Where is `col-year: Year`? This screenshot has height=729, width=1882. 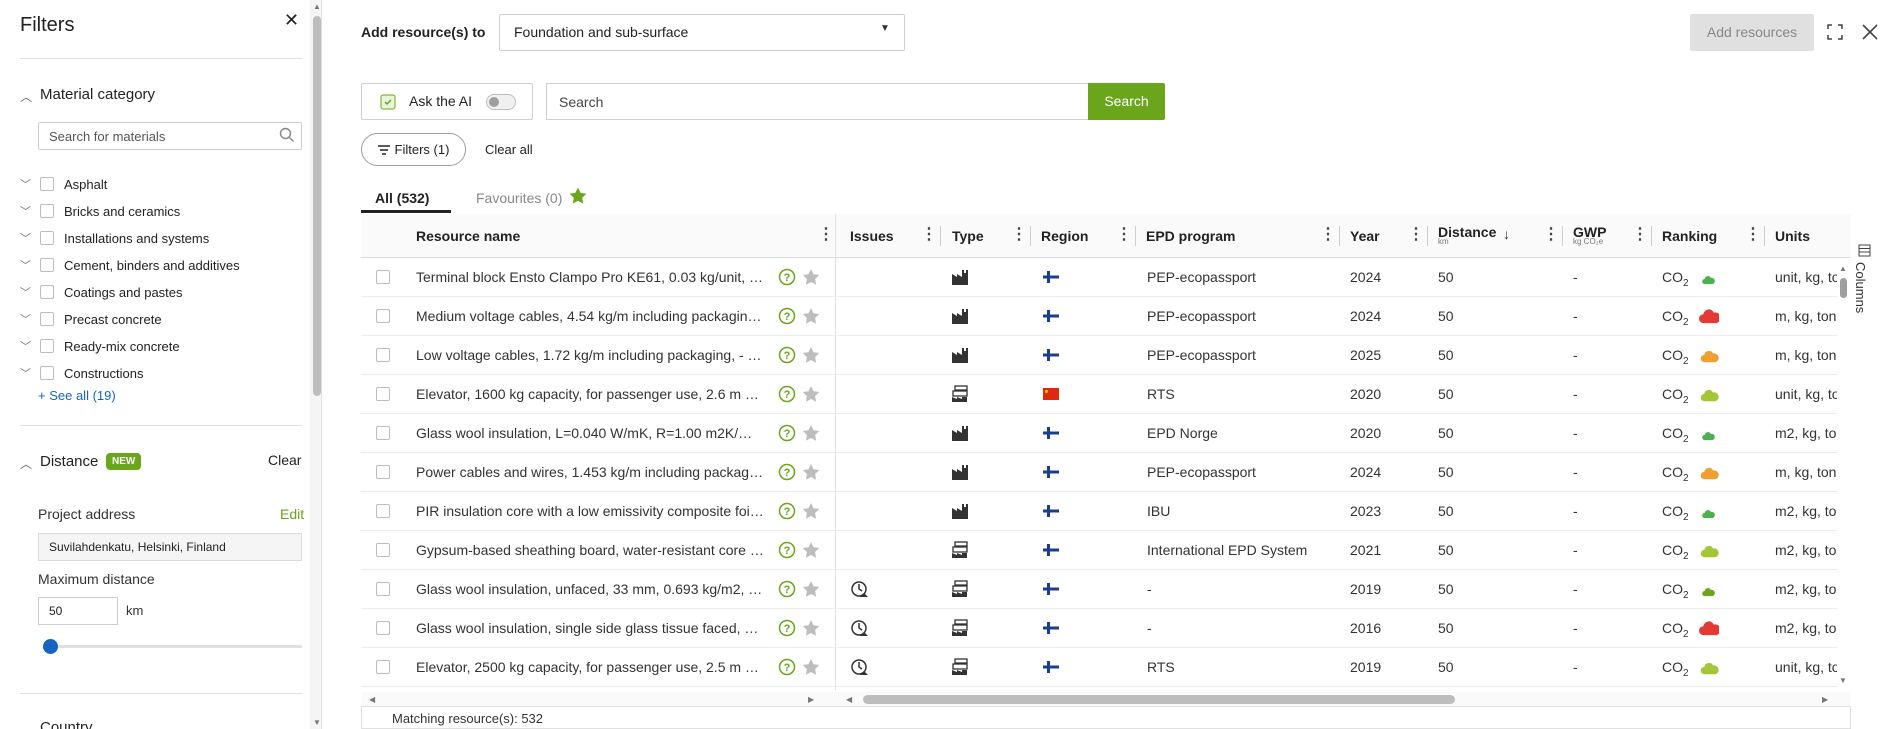 col-year: Year is located at coordinates (1365, 236).